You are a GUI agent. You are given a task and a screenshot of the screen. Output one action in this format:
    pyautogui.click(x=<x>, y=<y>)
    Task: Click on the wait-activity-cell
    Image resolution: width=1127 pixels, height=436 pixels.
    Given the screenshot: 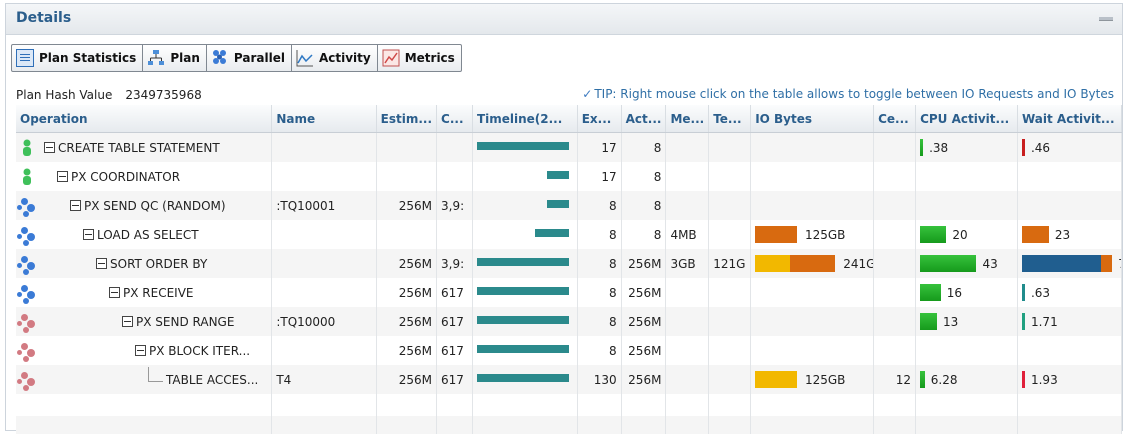 What is the action you would take?
    pyautogui.click(x=1070, y=205)
    